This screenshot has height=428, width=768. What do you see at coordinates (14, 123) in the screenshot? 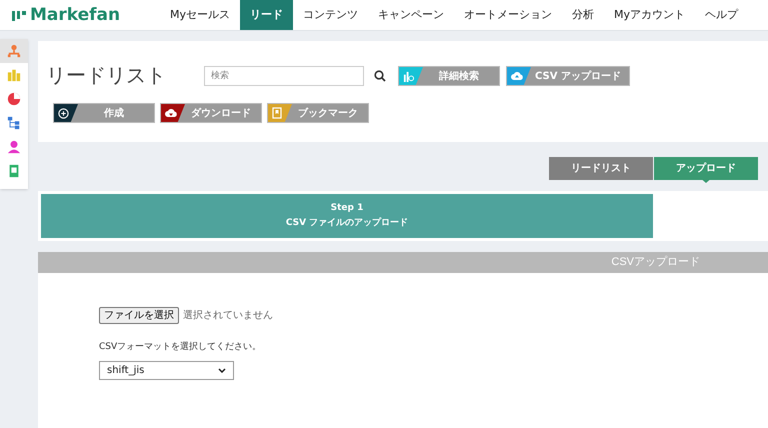
I see `tree-icon` at bounding box center [14, 123].